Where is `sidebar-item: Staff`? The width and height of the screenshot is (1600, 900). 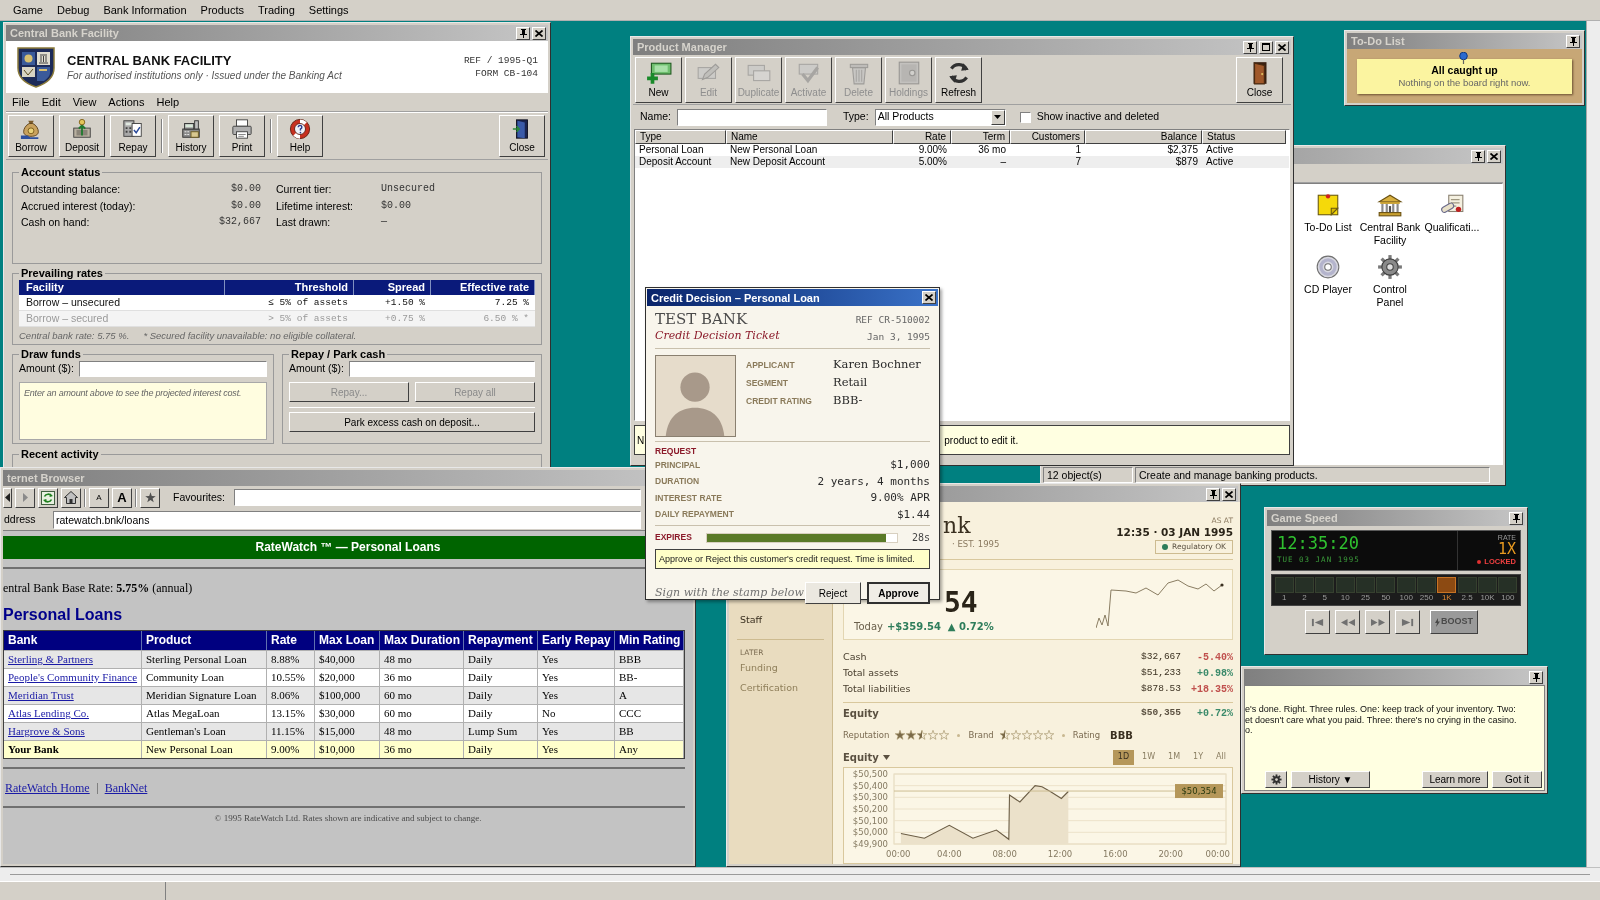 sidebar-item: Staff is located at coordinates (750, 620).